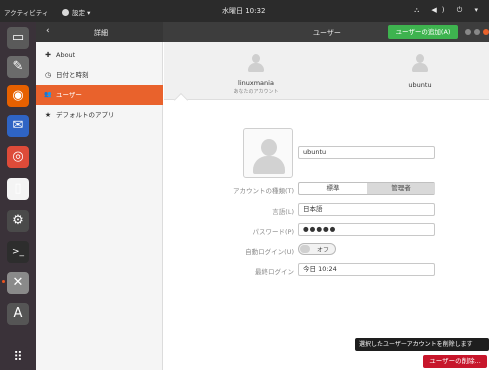 Image resolution: width=489 pixels, height=370 pixels. Describe the element at coordinates (366, 269) in the screenshot. I see `last-login-field: 今日 10:24` at that location.